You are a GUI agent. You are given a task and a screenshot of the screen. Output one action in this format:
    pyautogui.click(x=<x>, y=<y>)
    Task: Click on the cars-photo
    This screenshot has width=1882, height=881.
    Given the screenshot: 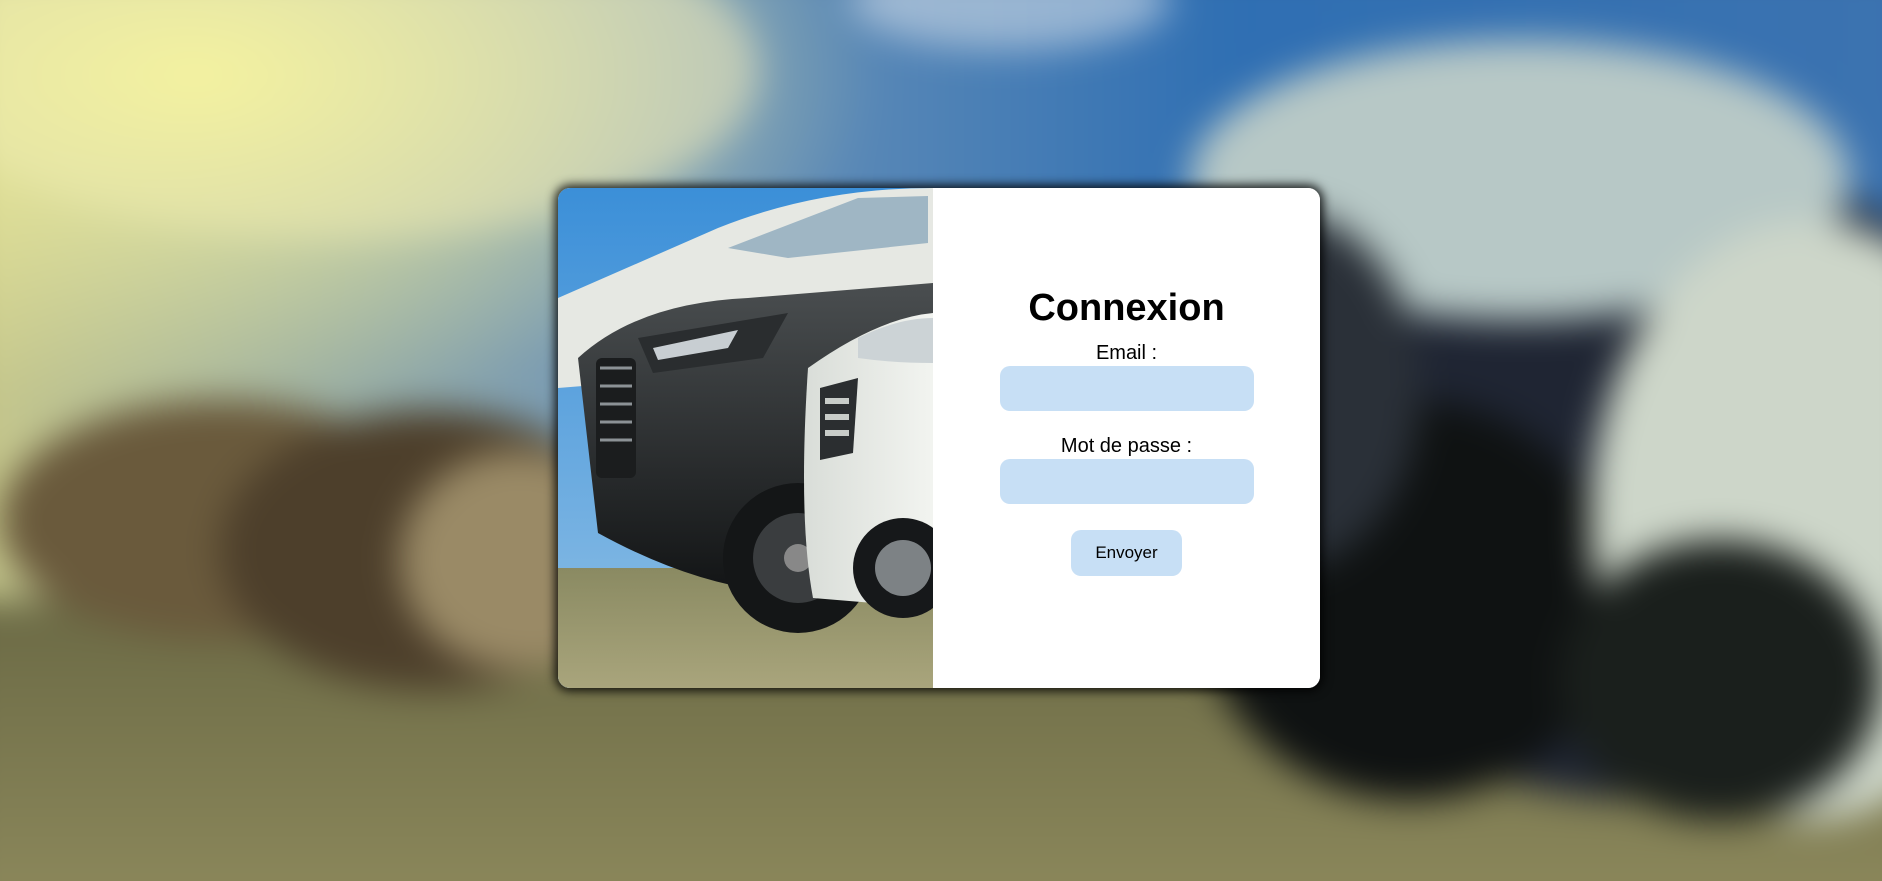 What is the action you would take?
    pyautogui.click(x=745, y=438)
    